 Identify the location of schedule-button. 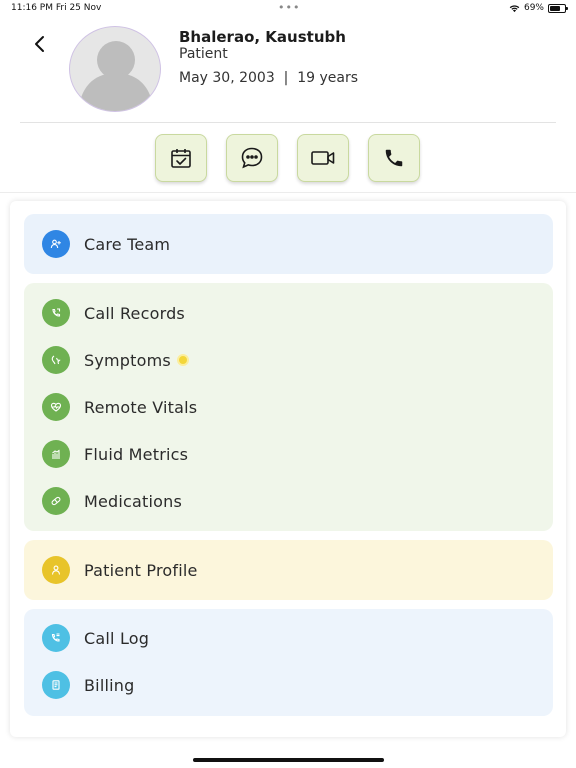
(181, 158).